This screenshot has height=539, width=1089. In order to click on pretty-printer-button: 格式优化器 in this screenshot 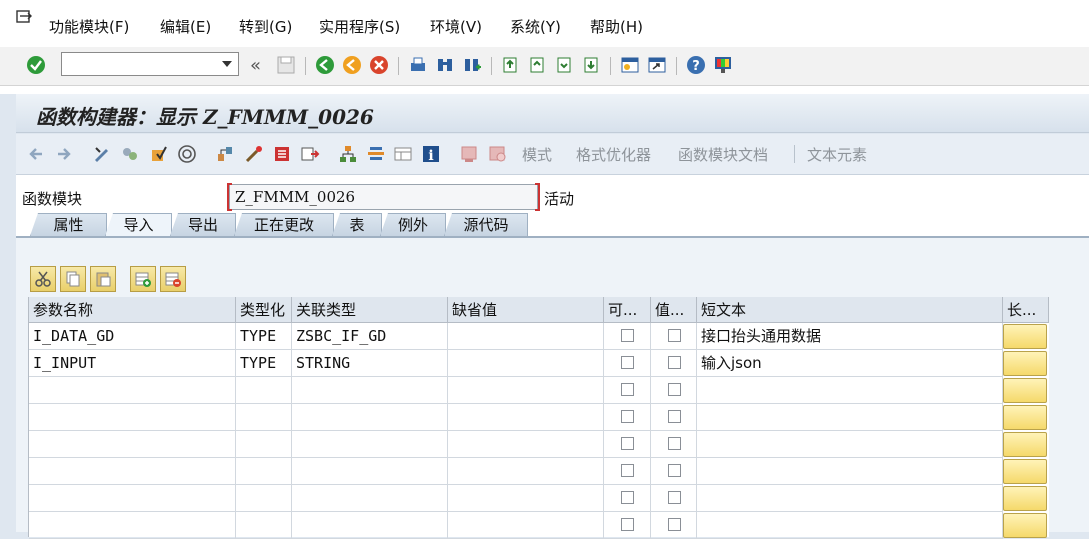, I will do `click(613, 154)`.